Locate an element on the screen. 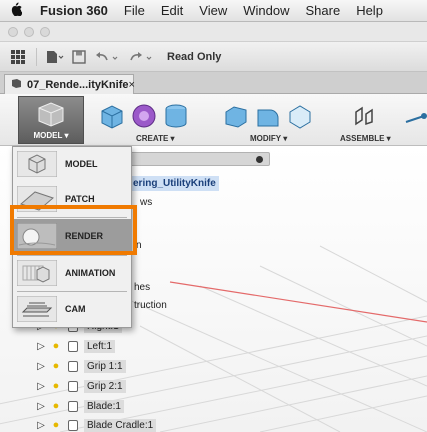 This screenshot has height=432, width=427. quick-access-toolbar: Read Only is located at coordinates (213, 57).